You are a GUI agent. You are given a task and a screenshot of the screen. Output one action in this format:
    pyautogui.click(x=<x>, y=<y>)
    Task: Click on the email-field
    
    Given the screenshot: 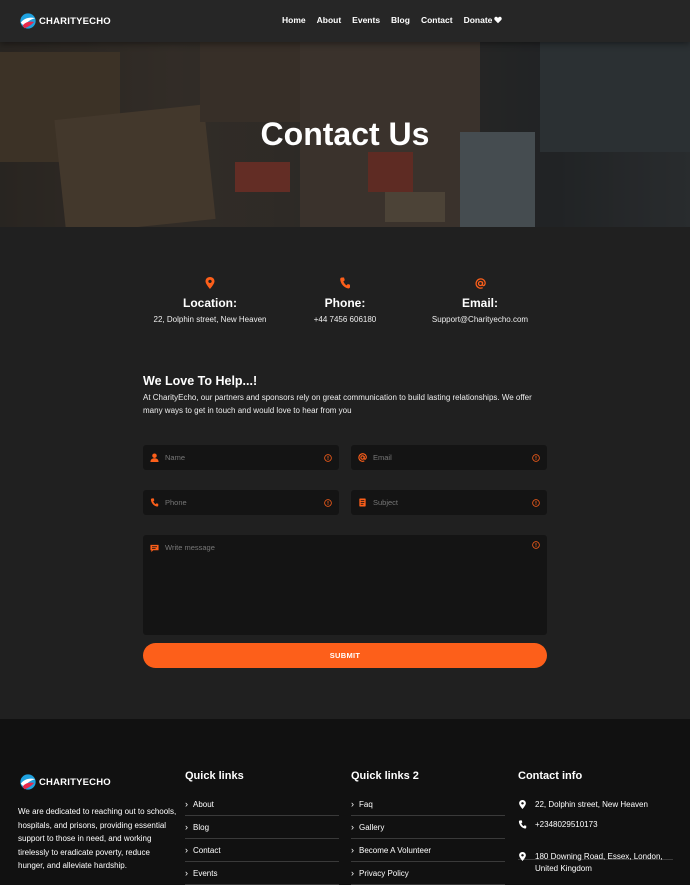 What is the action you would take?
    pyautogui.click(x=449, y=457)
    